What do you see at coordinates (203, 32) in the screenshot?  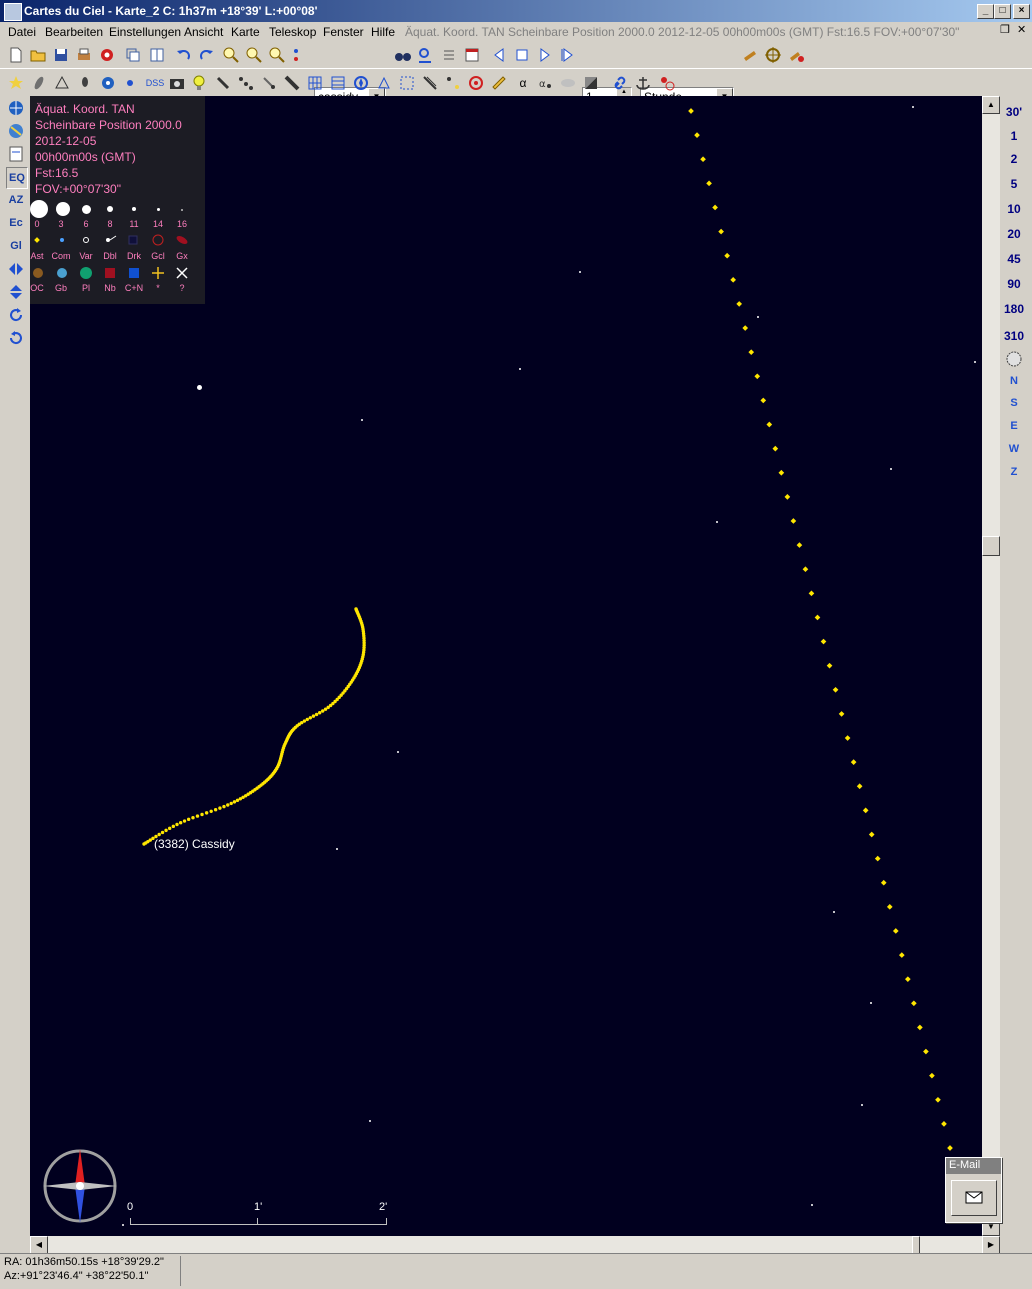 I see `menu-ansicht: Ansicht` at bounding box center [203, 32].